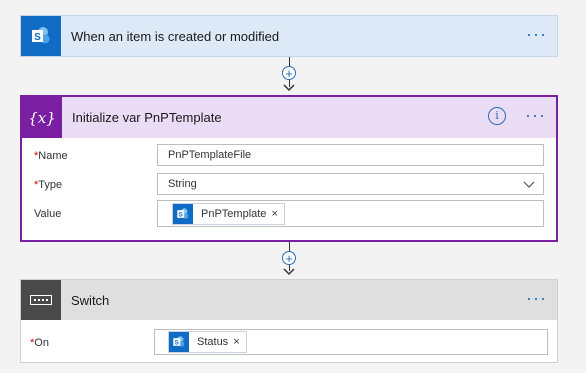 This screenshot has height=373, width=586. I want to click on token-label: Status, so click(213, 342).